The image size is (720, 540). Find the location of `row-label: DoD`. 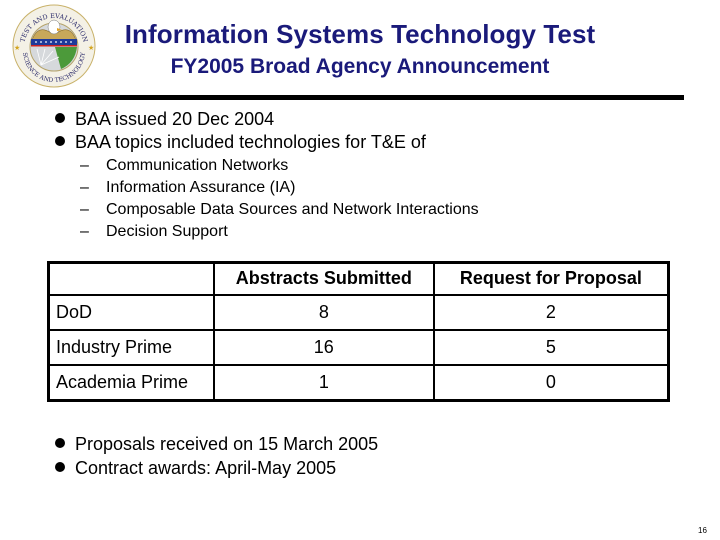

row-label: DoD is located at coordinates (131, 312).